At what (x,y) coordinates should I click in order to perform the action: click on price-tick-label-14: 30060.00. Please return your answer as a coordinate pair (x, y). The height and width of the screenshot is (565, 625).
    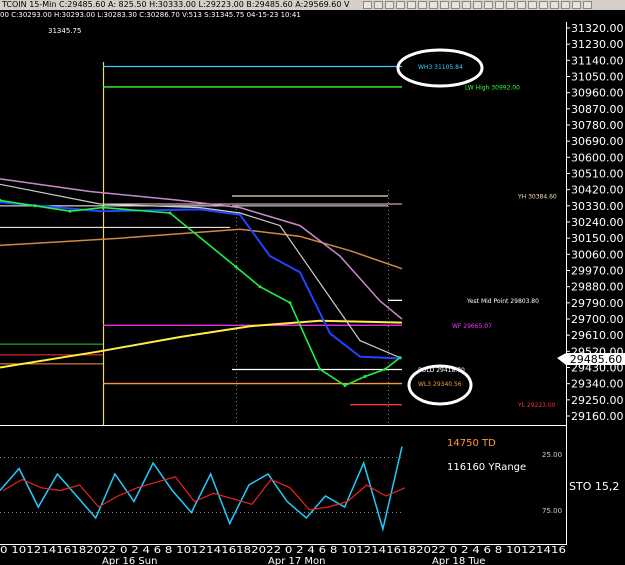
    Looking at the image, I should click on (597, 254).